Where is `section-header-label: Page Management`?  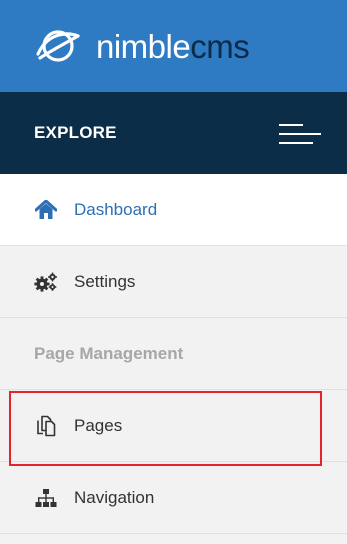 section-header-label: Page Management is located at coordinates (109, 353).